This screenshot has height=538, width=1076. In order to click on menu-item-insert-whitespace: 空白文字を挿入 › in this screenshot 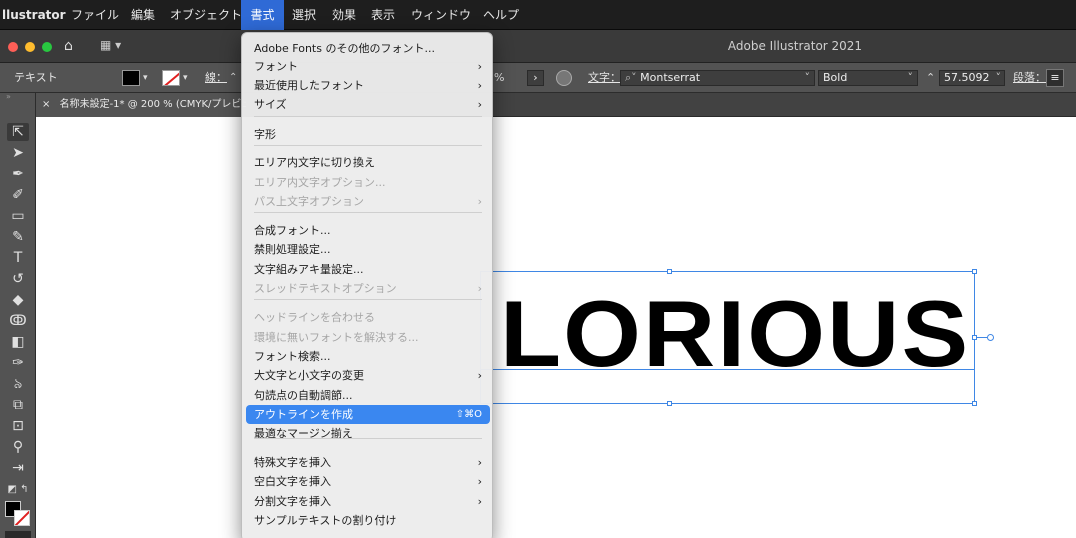, I will do `click(368, 481)`.